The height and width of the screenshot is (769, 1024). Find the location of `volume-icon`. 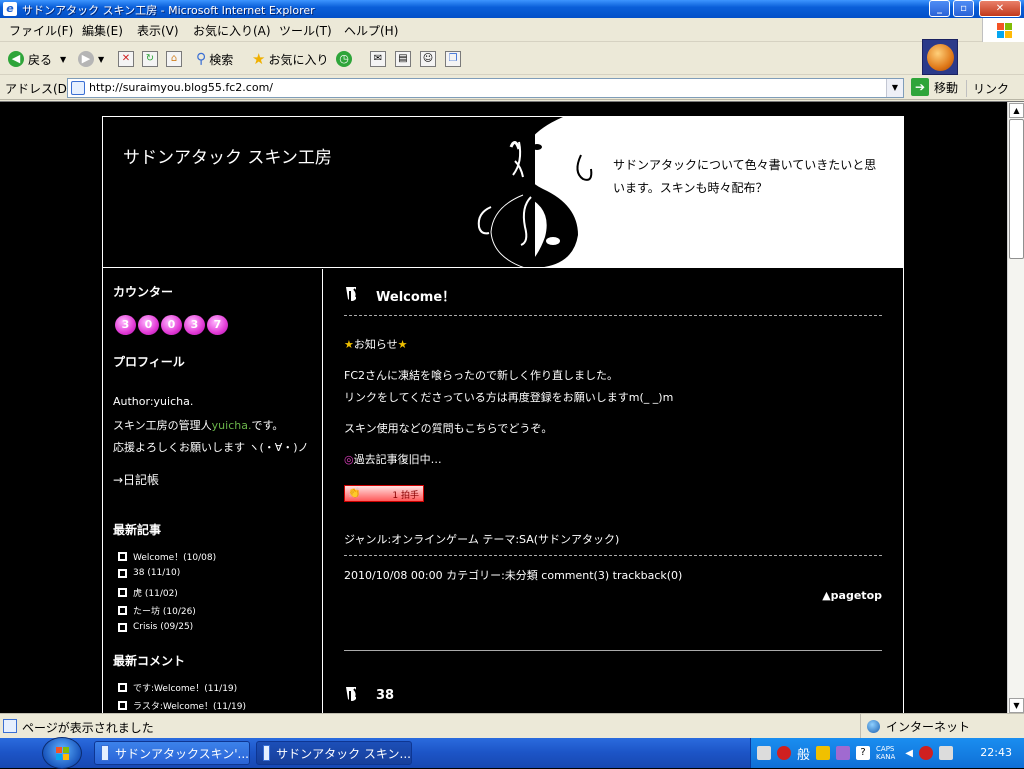

volume-icon is located at coordinates (946, 753).